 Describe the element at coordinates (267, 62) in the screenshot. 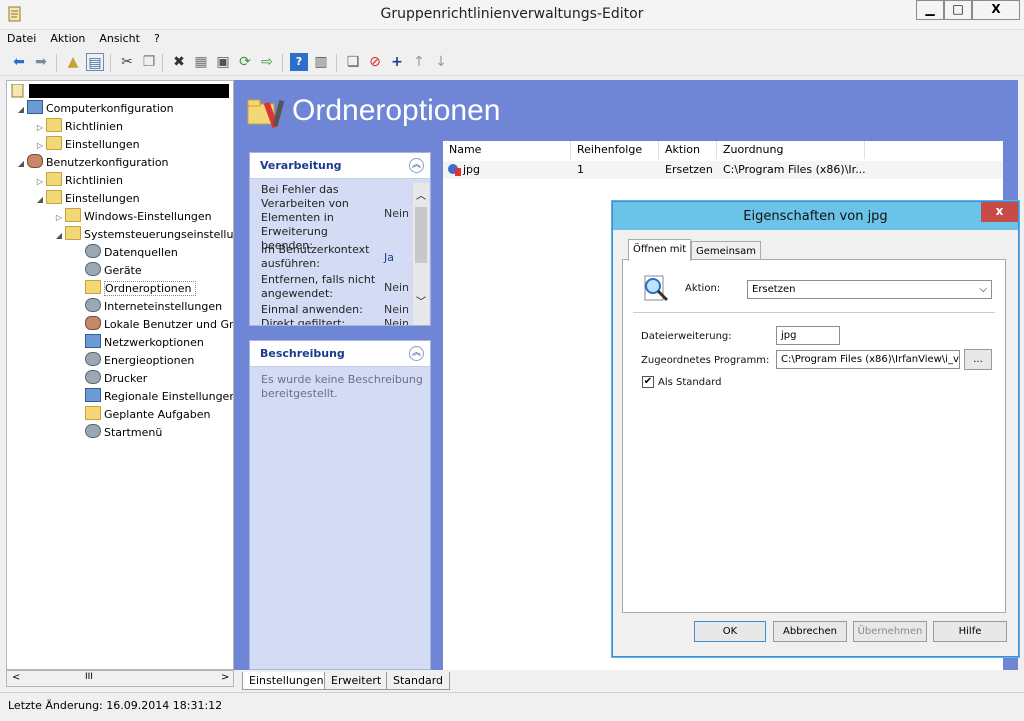

I see `export-icon: ⇨` at that location.